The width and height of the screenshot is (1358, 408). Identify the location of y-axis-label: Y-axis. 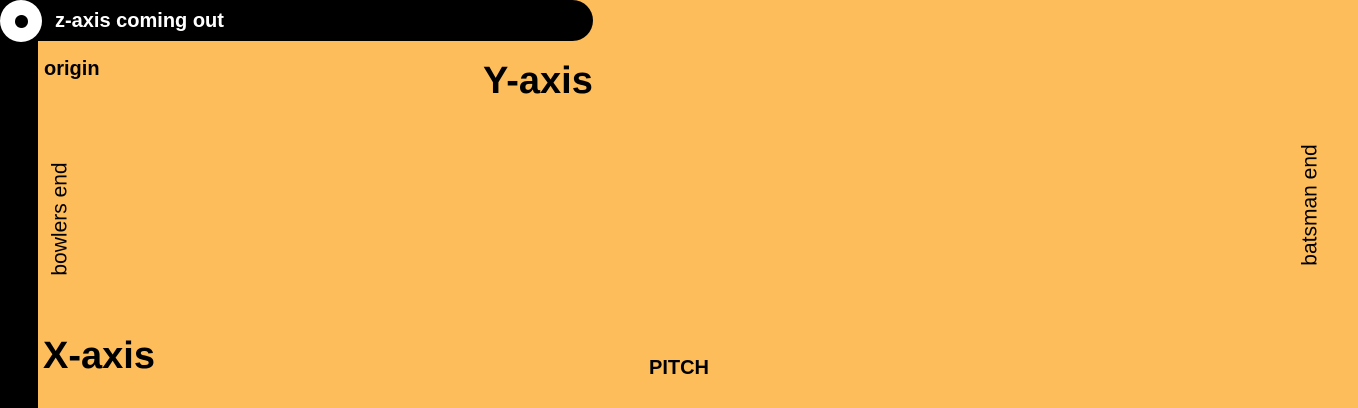
(538, 81).